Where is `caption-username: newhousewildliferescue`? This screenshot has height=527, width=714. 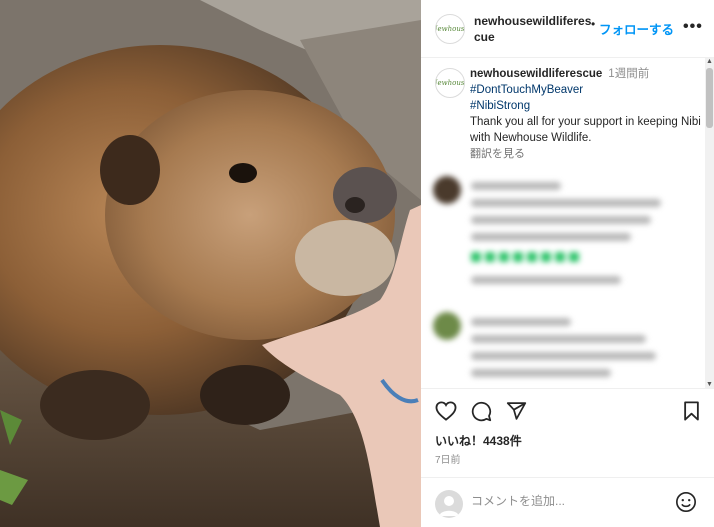
caption-username: newhousewildliferescue is located at coordinates (536, 74).